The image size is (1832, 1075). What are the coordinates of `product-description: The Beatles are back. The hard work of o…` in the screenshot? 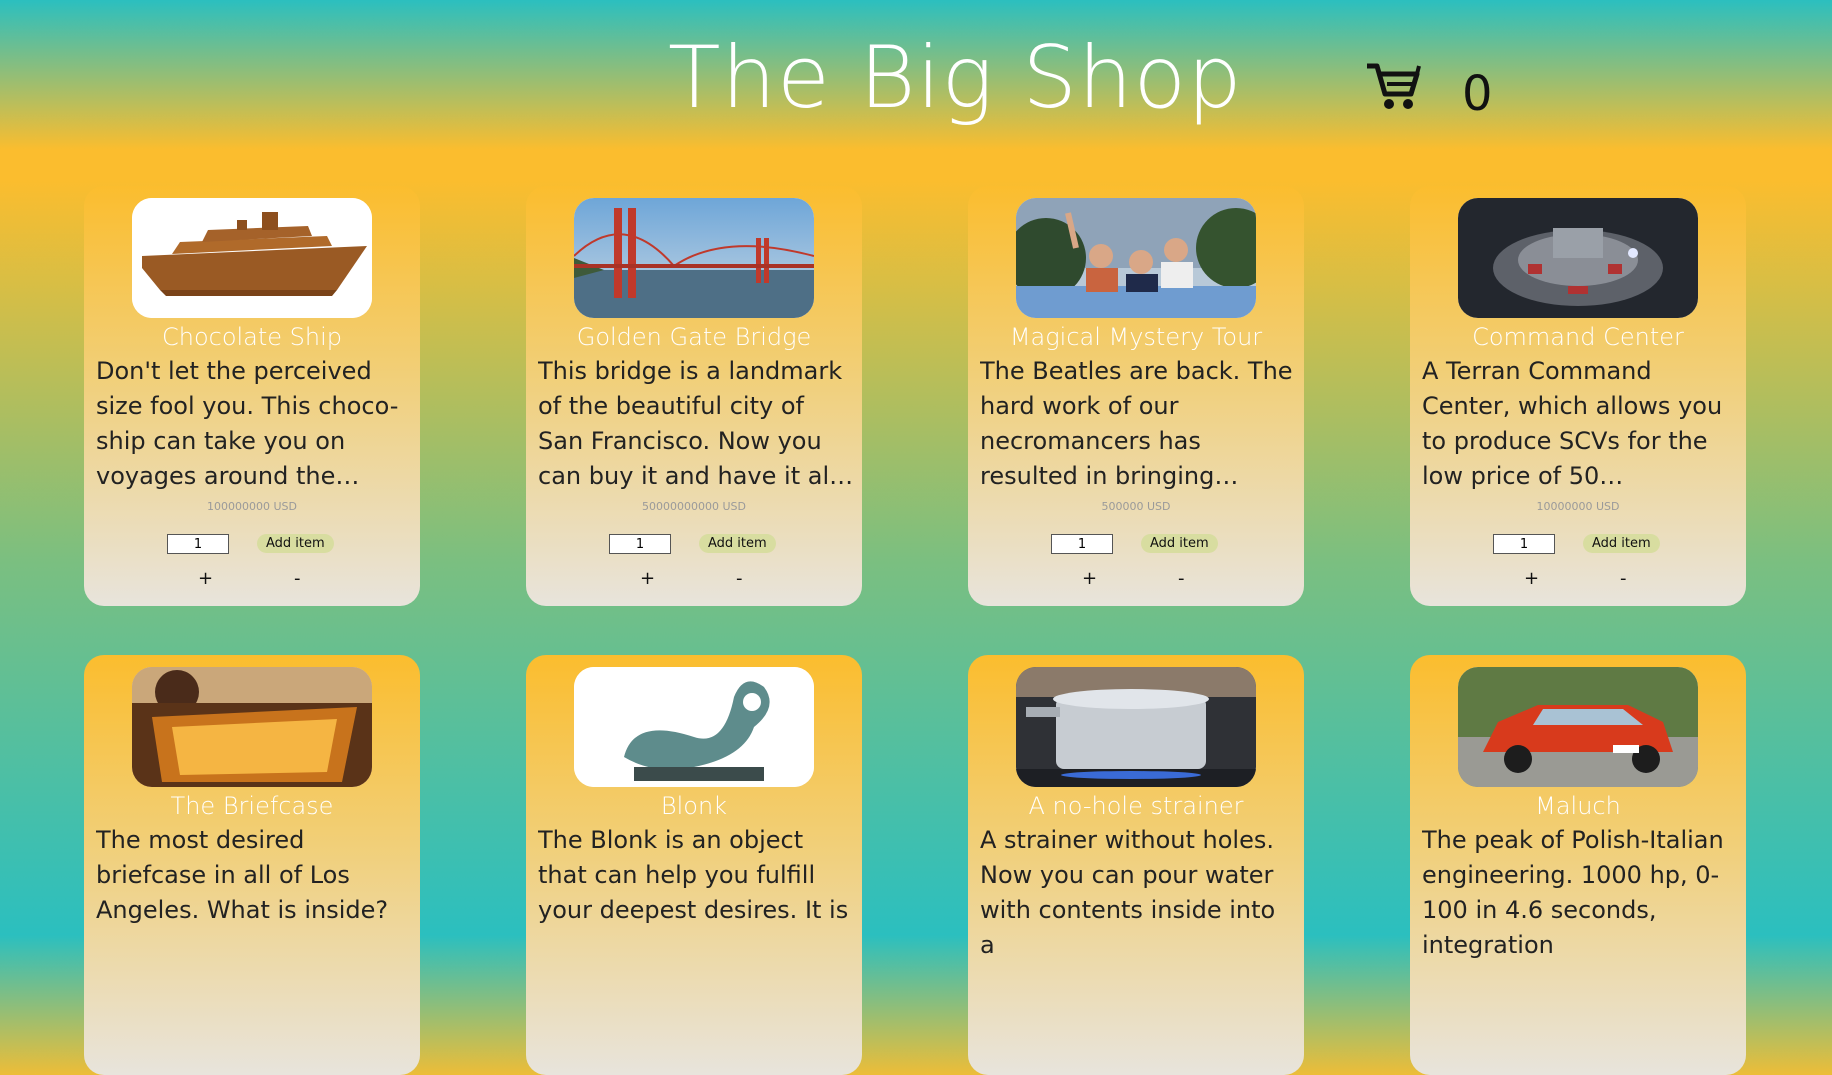 It's located at (1136, 423).